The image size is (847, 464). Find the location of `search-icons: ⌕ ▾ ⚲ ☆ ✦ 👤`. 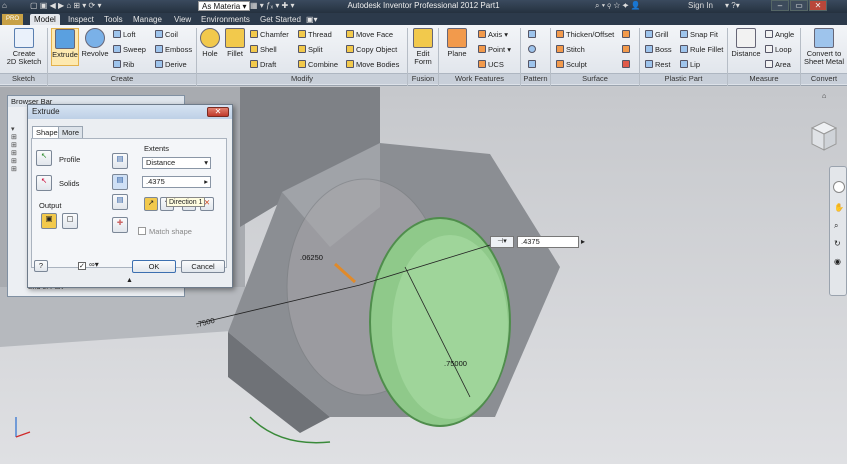

search-icons: ⌕ ▾ ⚲ ☆ ✦ 👤 is located at coordinates (618, 6).